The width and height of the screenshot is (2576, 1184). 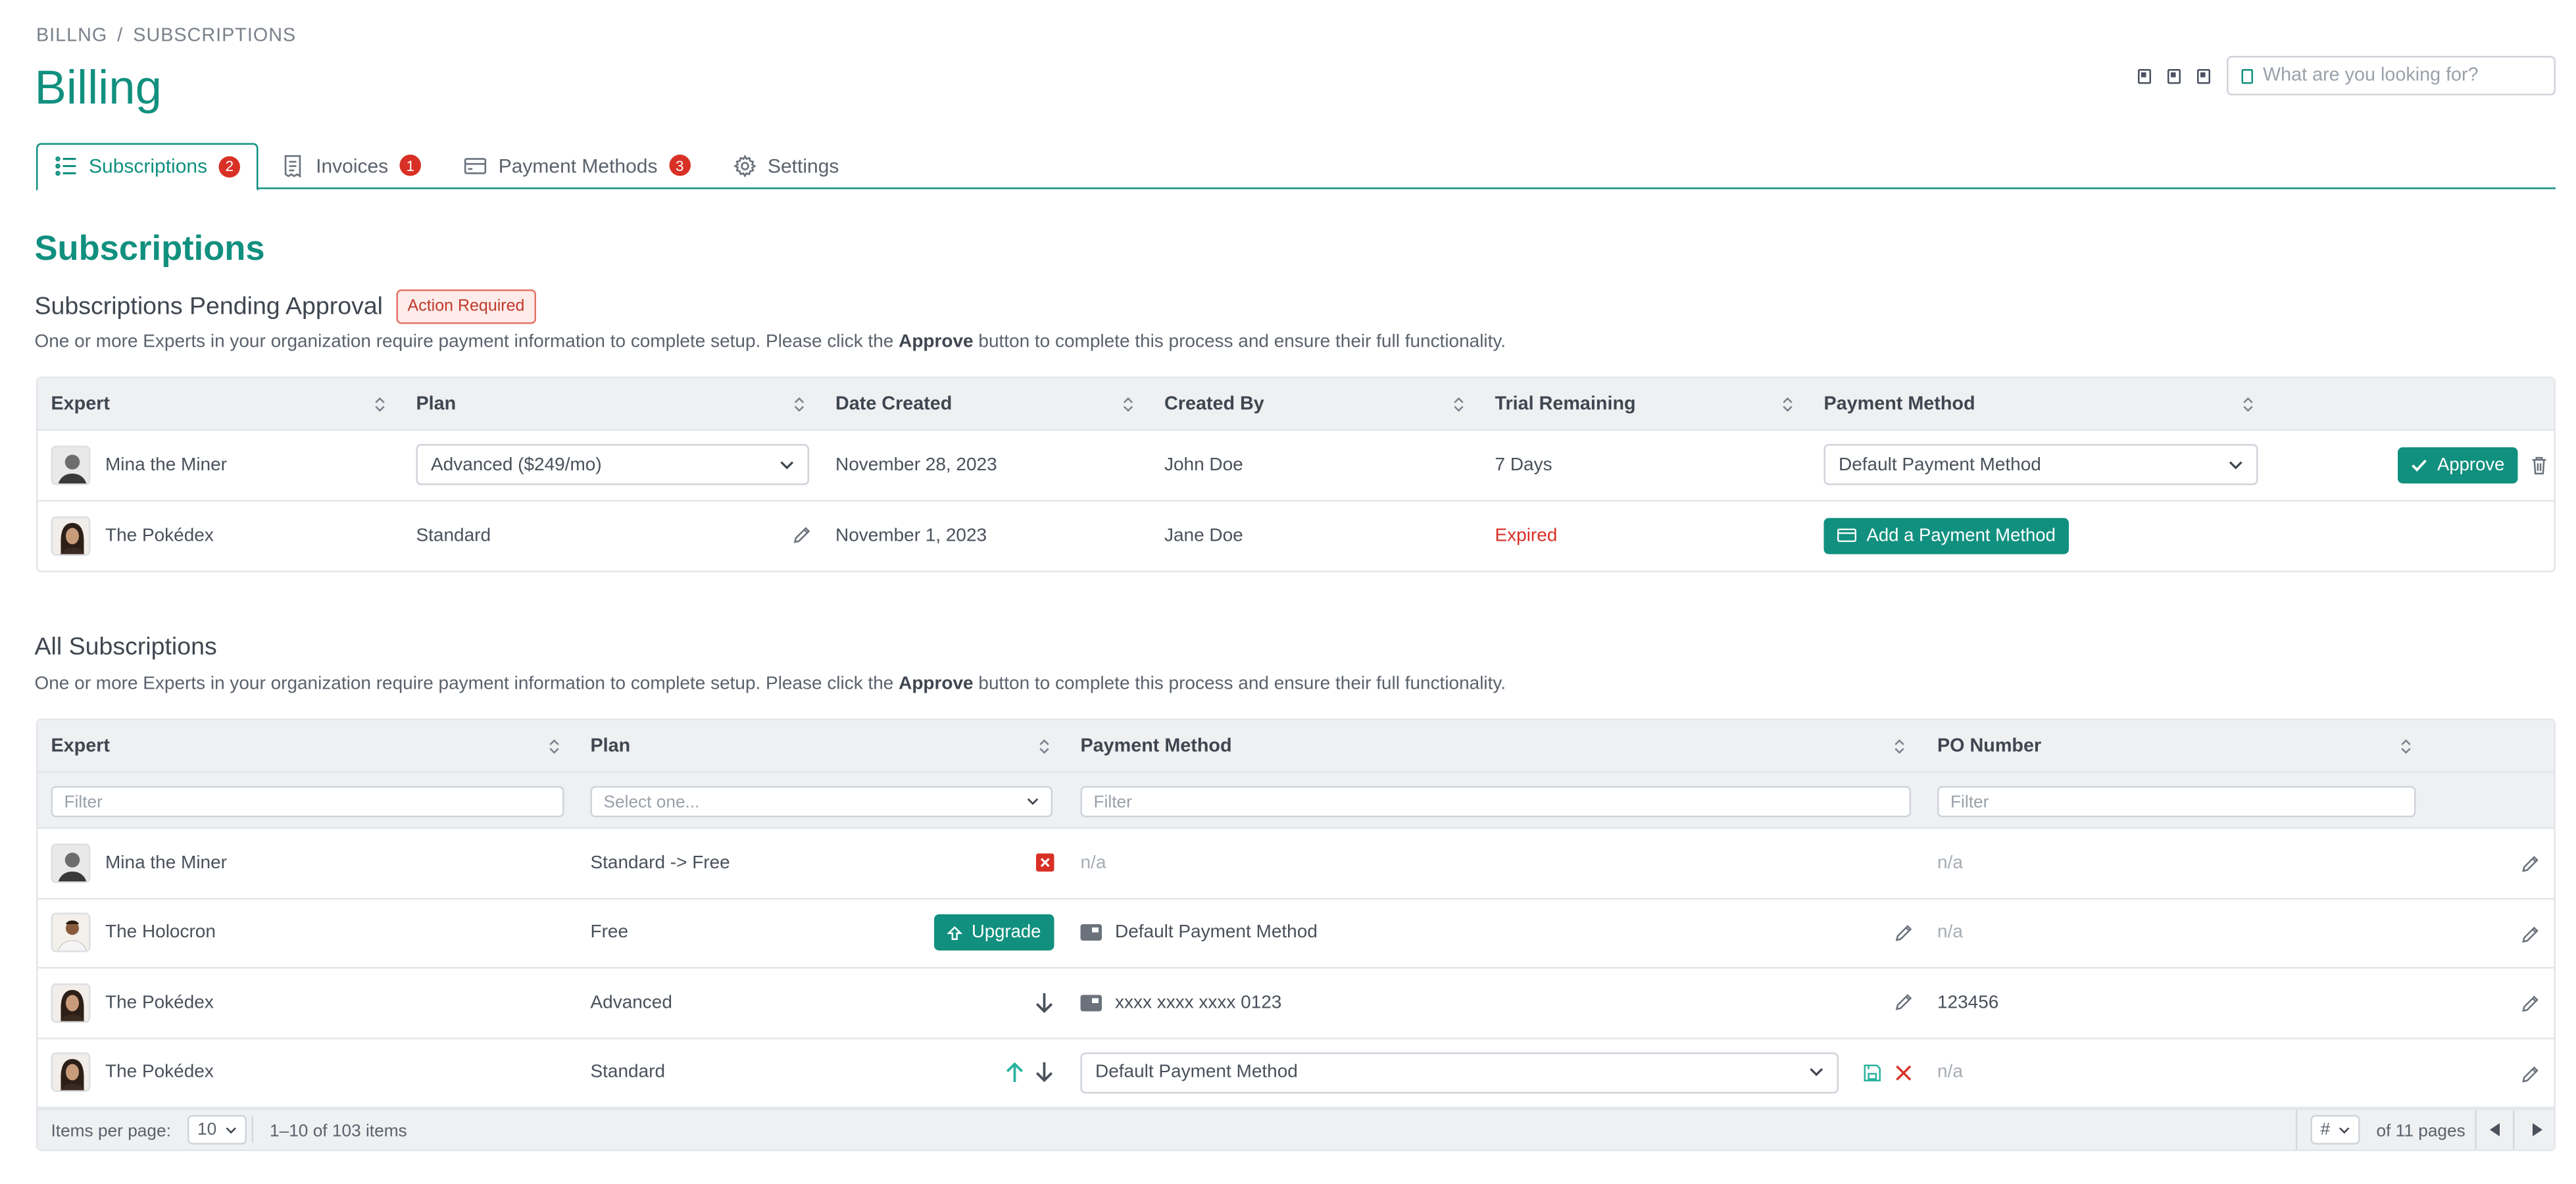 I want to click on plan-cell: Standard -> Free, so click(x=822, y=863).